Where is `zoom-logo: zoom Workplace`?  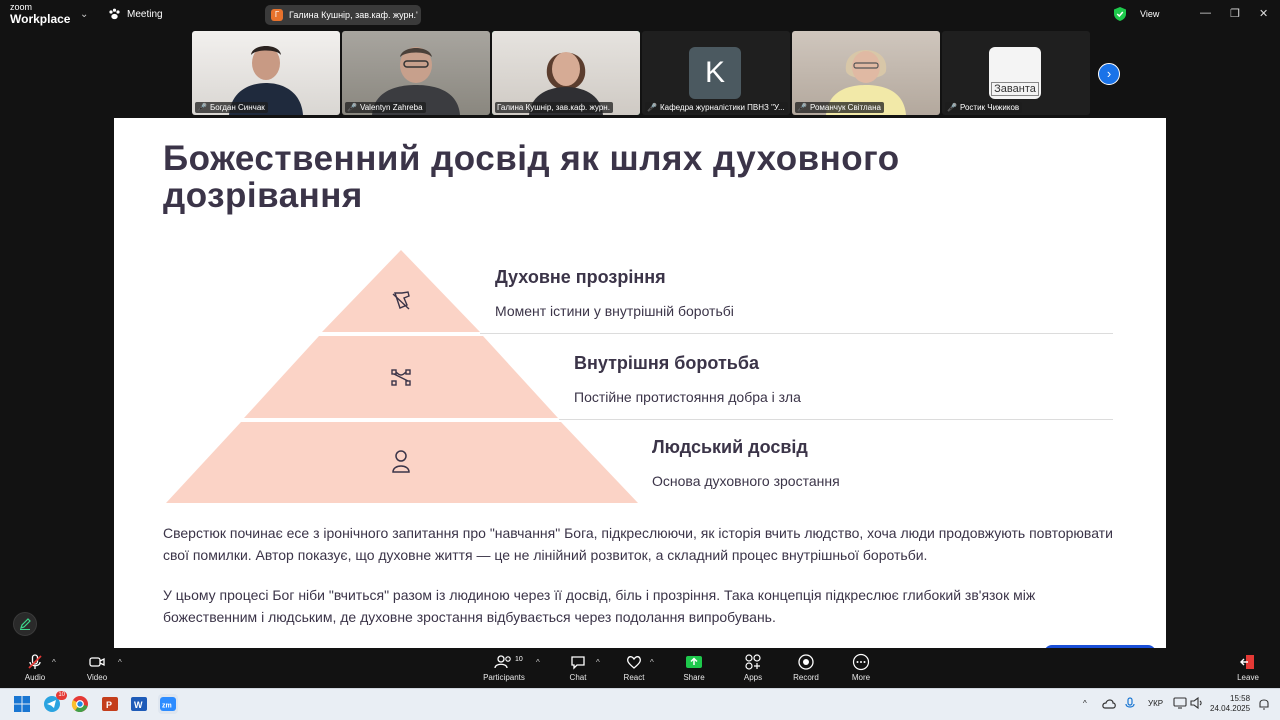
zoom-logo: zoom Workplace is located at coordinates (40, 14).